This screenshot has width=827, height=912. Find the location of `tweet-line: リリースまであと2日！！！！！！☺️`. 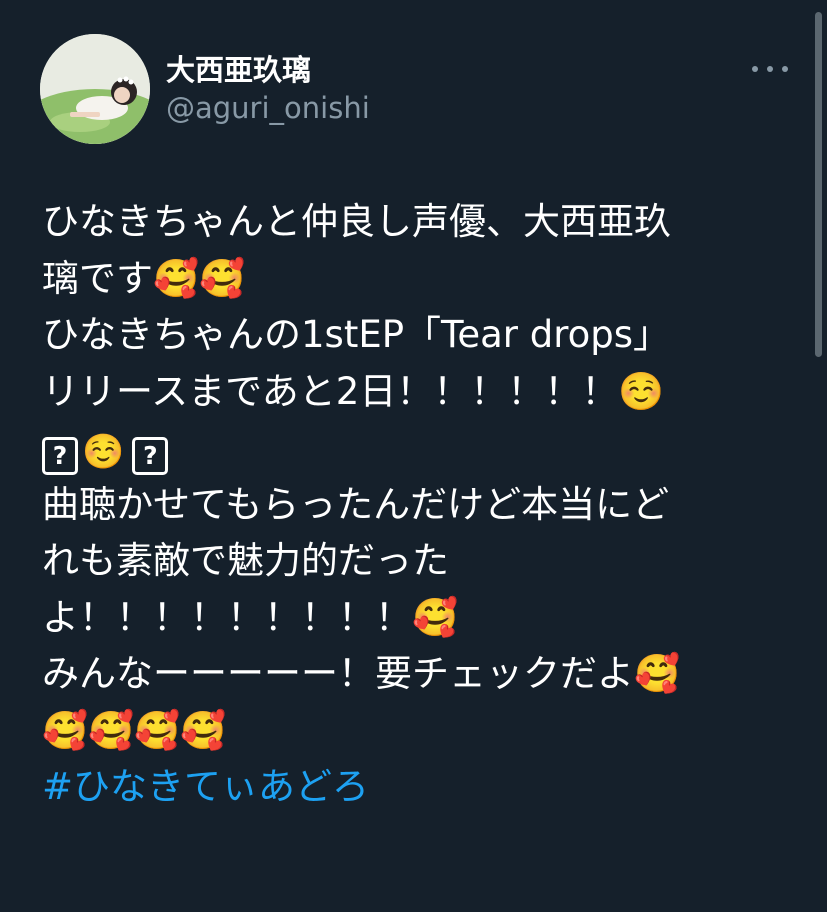

tweet-line: リリースまであと2日！！！！！！☺️ is located at coordinates (353, 391).